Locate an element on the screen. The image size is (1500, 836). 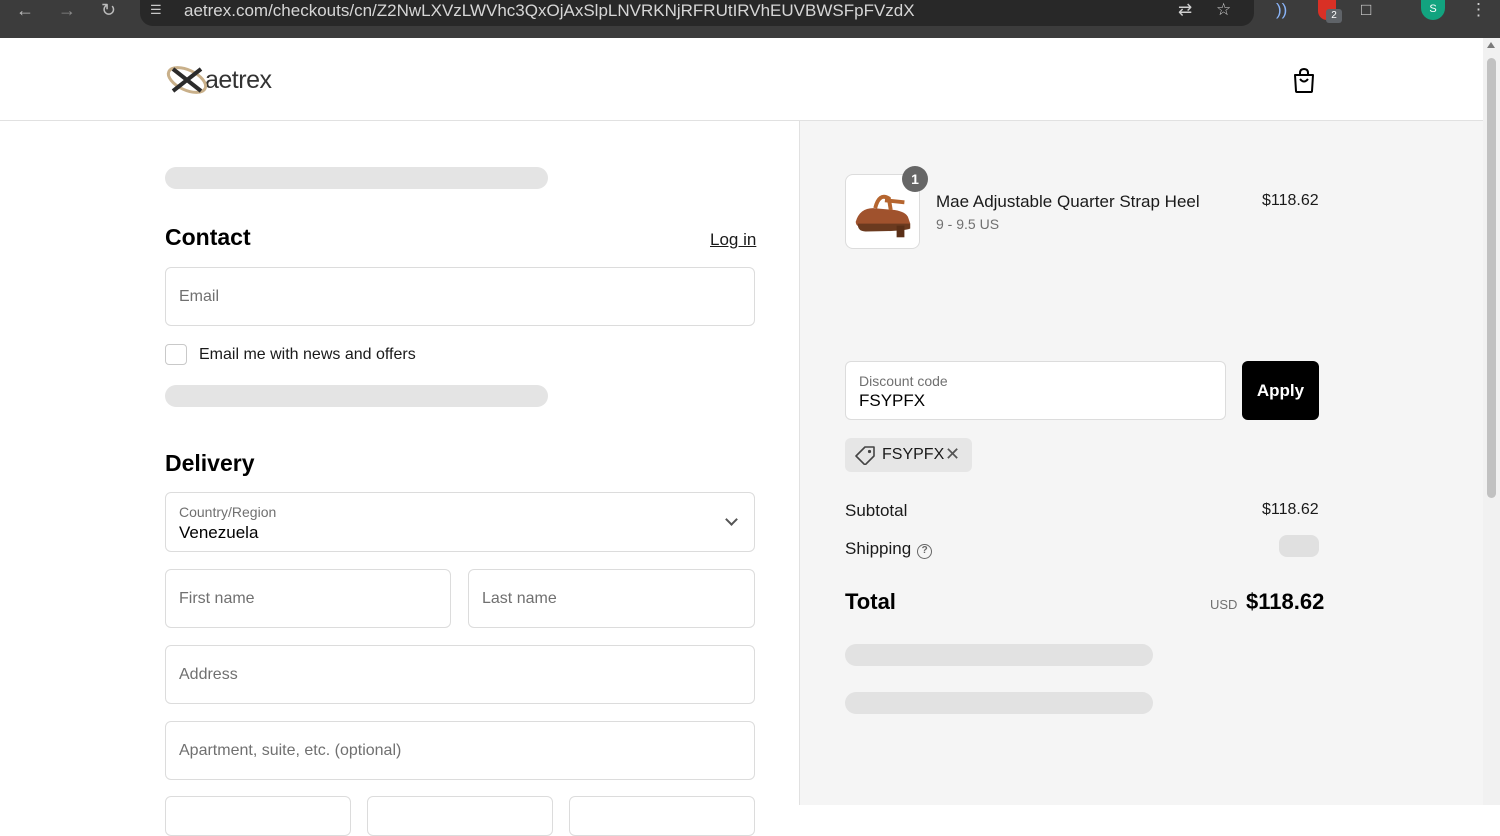
remove-discount-icon: ✕ is located at coordinates (952, 454).